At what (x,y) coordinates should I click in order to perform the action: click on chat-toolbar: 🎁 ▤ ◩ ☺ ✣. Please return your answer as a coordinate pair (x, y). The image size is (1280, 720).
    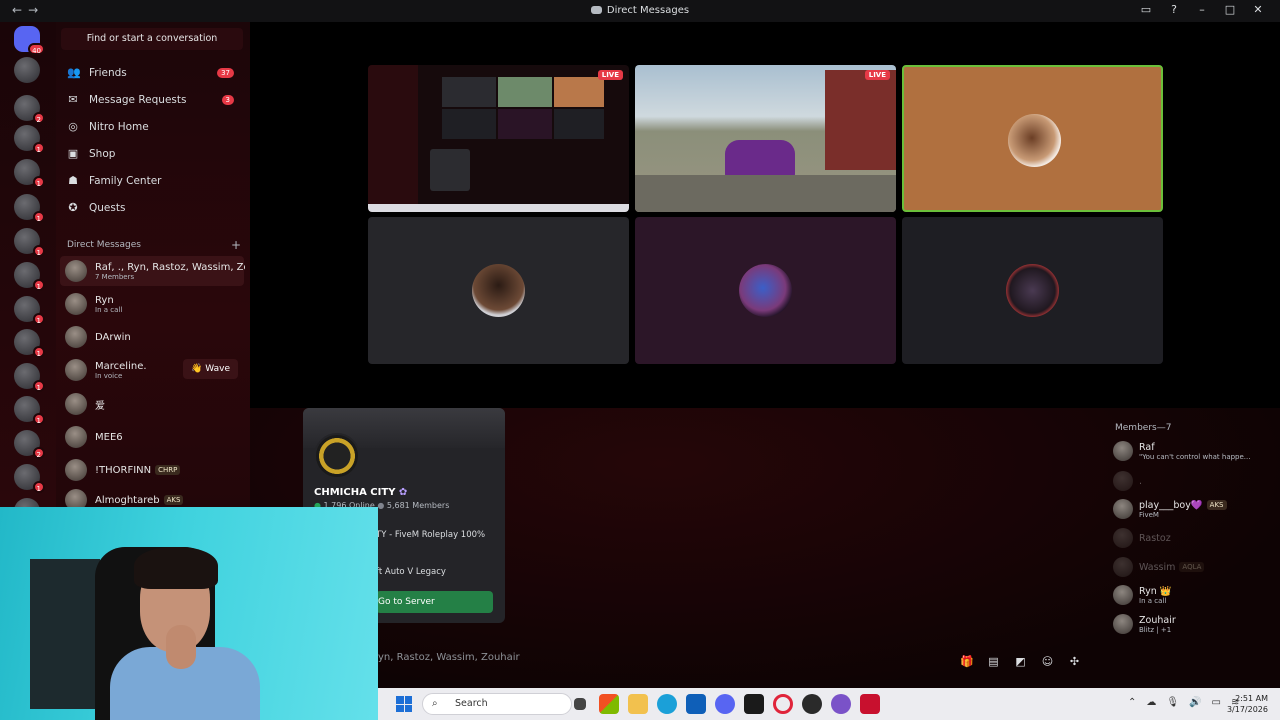
    Looking at the image, I should click on (1020, 661).